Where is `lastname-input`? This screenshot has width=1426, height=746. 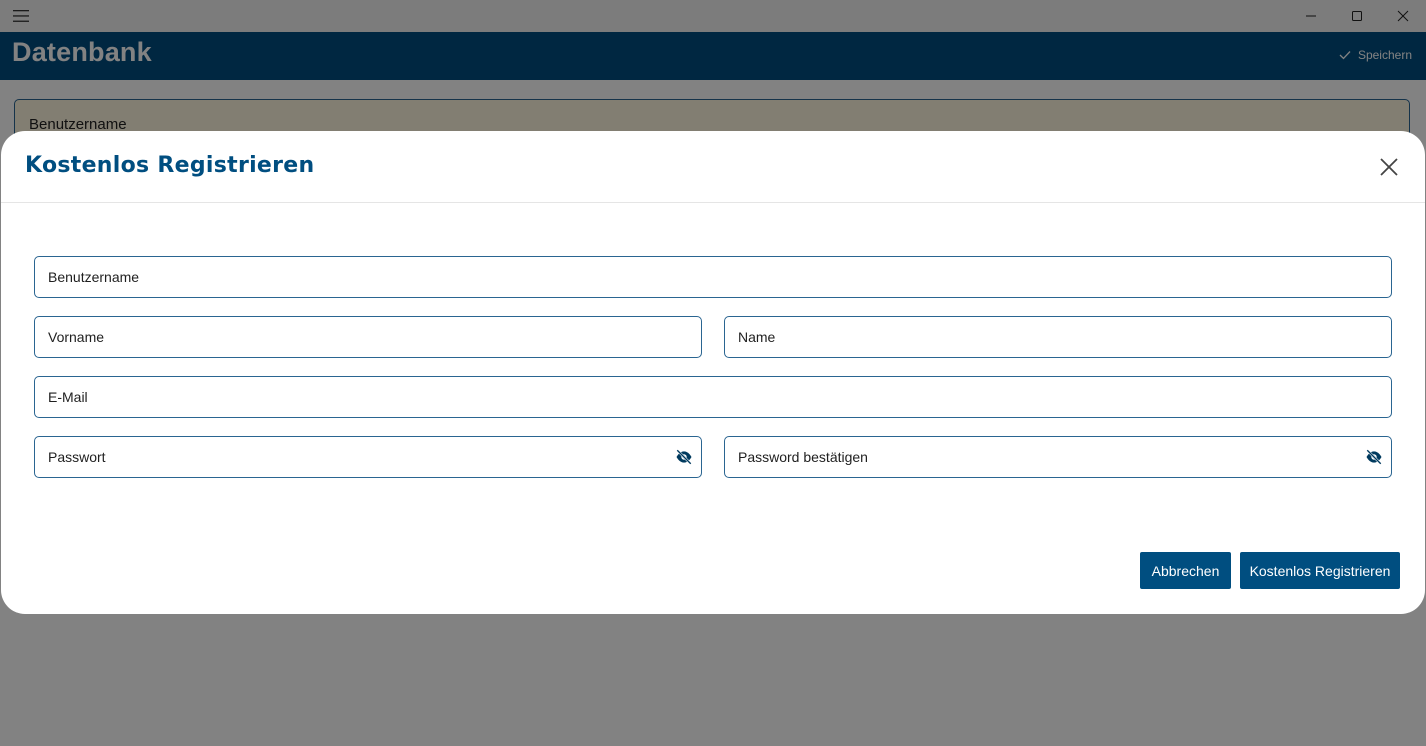
lastname-input is located at coordinates (1044, 336).